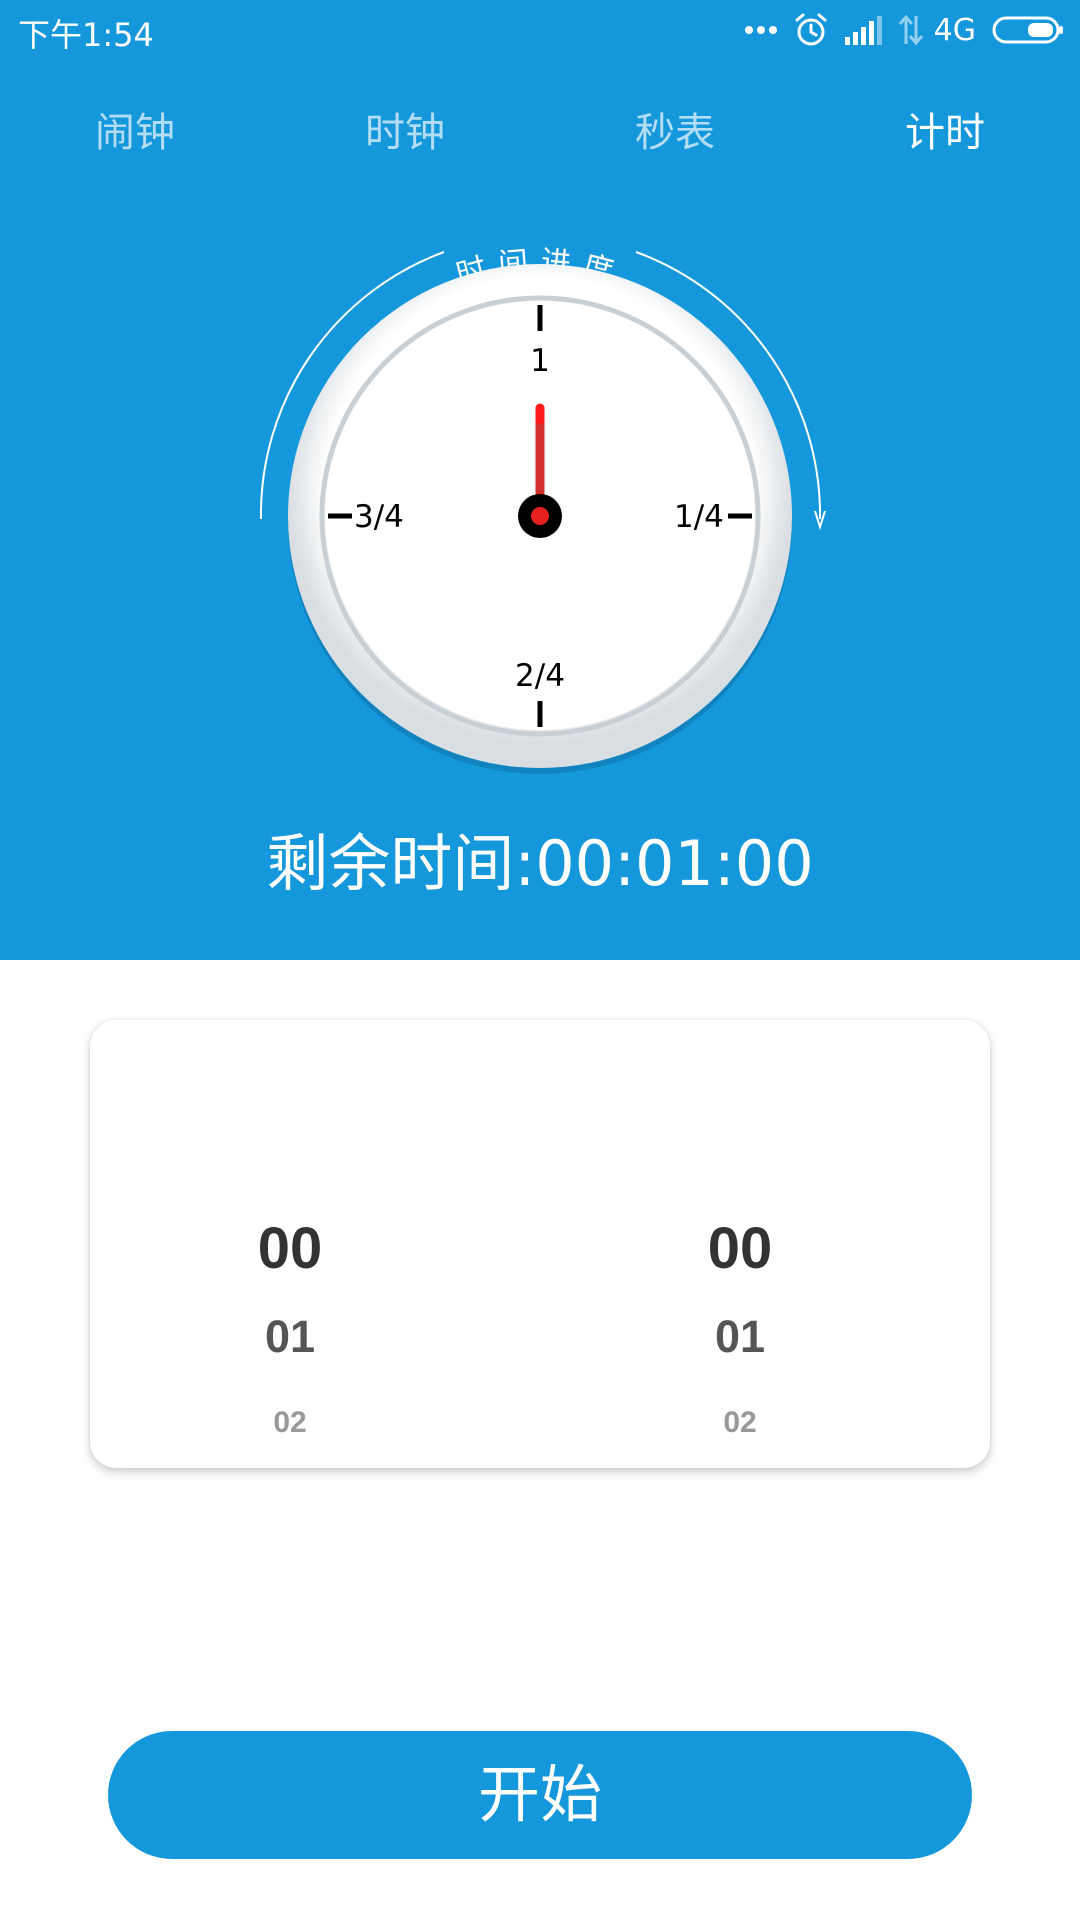 The height and width of the screenshot is (1920, 1080). What do you see at coordinates (811, 30) in the screenshot?
I see `alarm-clock-icon` at bounding box center [811, 30].